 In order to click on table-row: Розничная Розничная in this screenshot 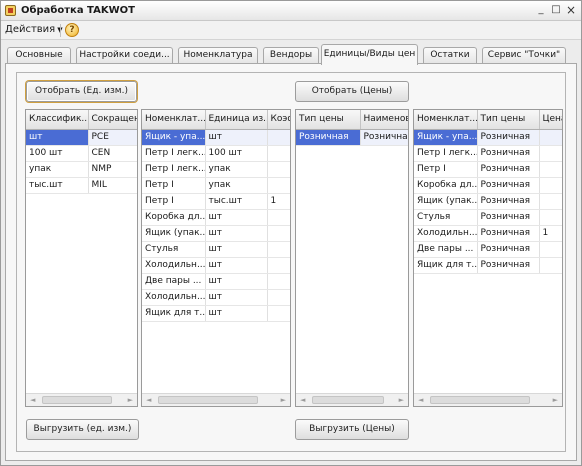, I will do `click(352, 137)`.